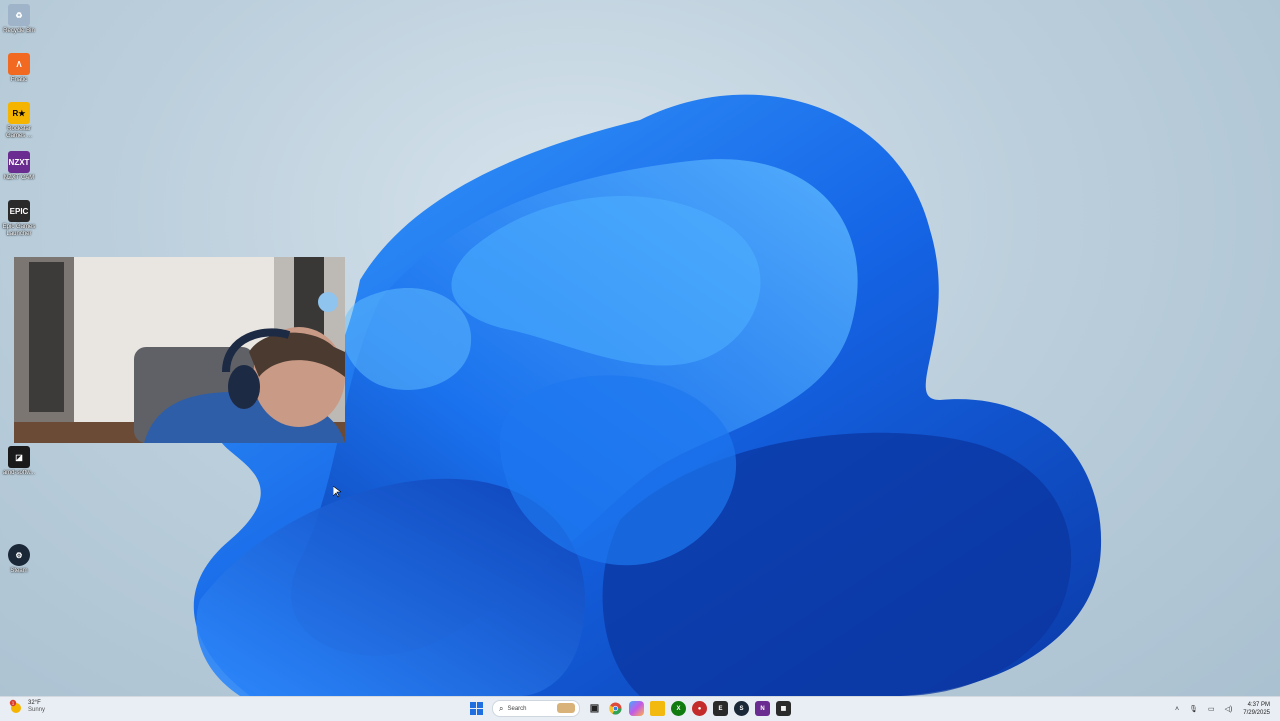  I want to click on desktop-icon-recycle-bin: ♻ Recycle Bin, so click(19, 19).